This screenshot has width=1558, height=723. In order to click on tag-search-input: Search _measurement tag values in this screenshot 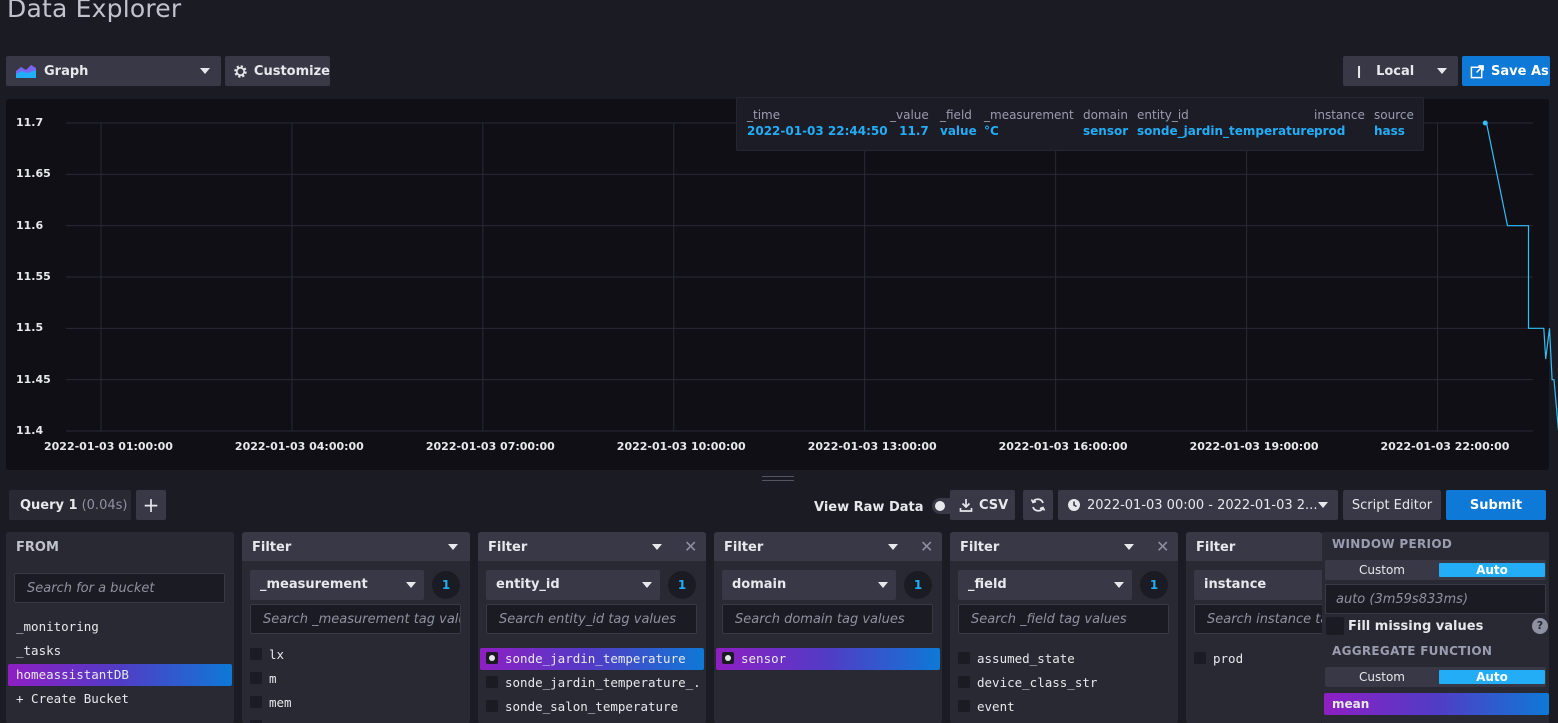, I will do `click(355, 619)`.